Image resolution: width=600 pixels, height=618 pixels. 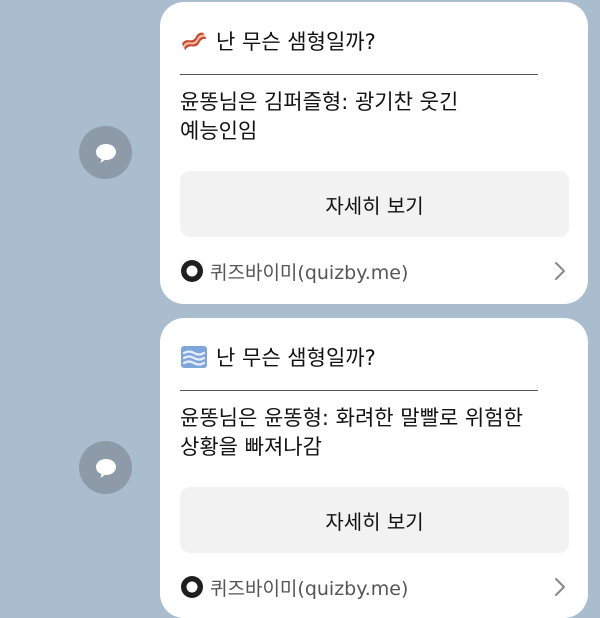 What do you see at coordinates (194, 357) in the screenshot?
I see `fog-icon` at bounding box center [194, 357].